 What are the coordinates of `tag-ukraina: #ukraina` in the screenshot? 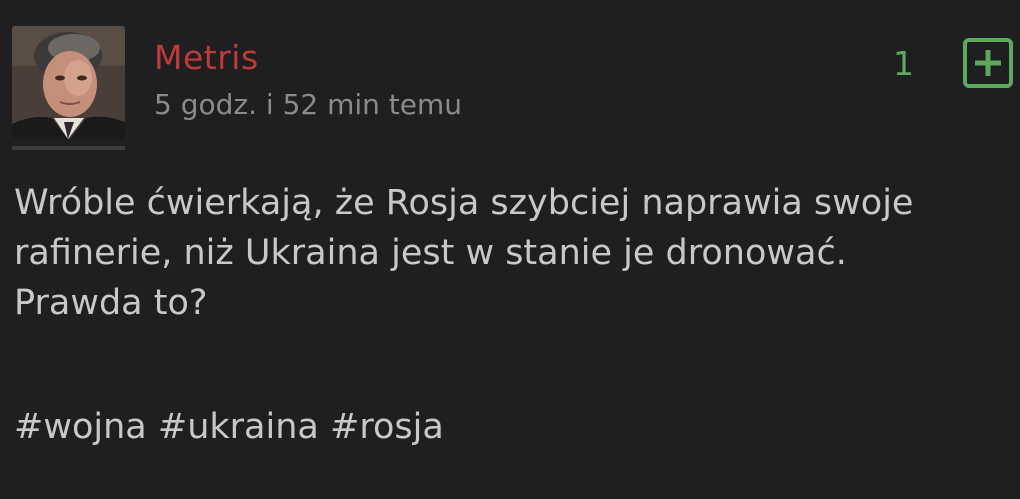 It's located at (238, 427).